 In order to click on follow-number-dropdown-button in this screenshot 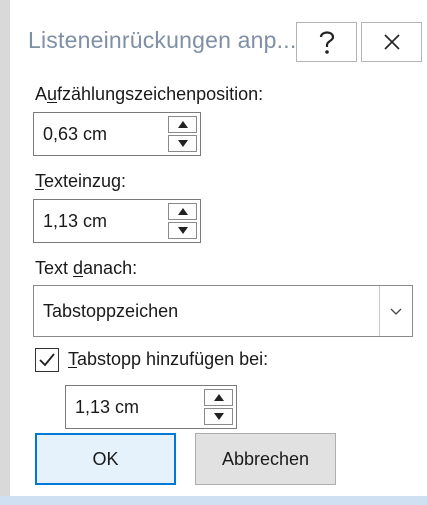, I will do `click(395, 311)`.